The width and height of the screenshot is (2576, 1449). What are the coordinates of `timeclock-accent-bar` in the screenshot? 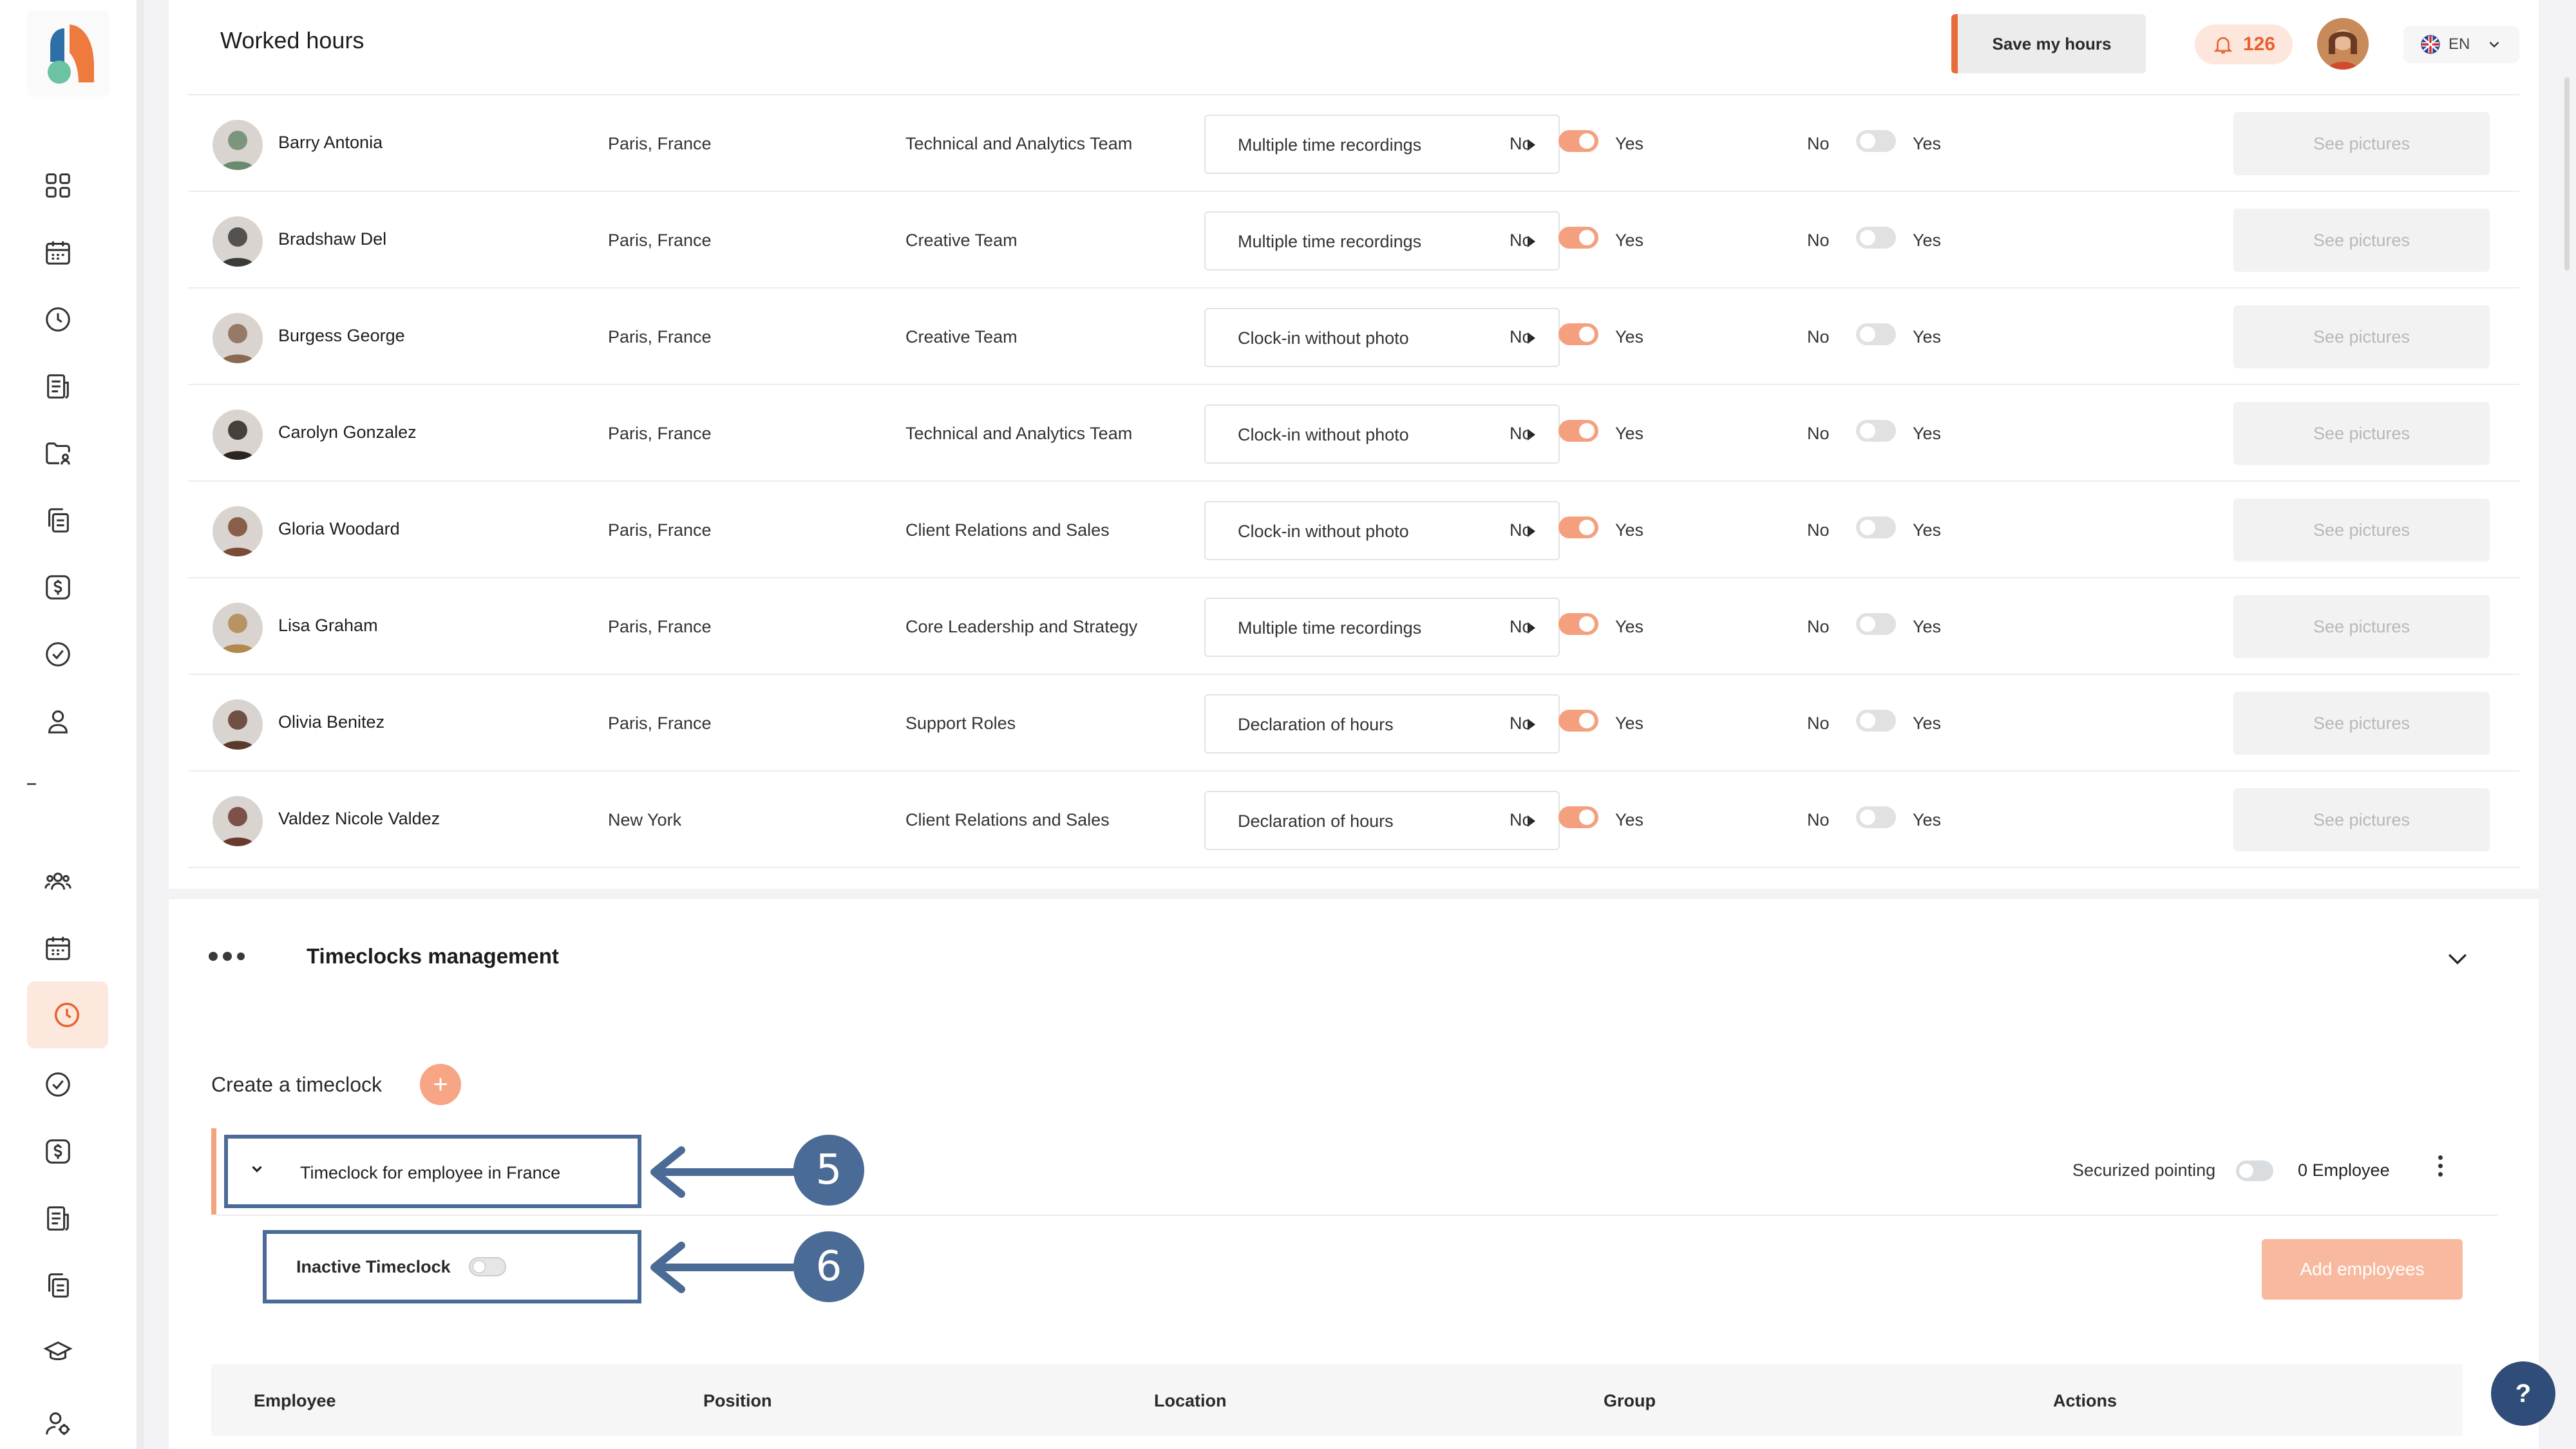 It's located at (214, 1171).